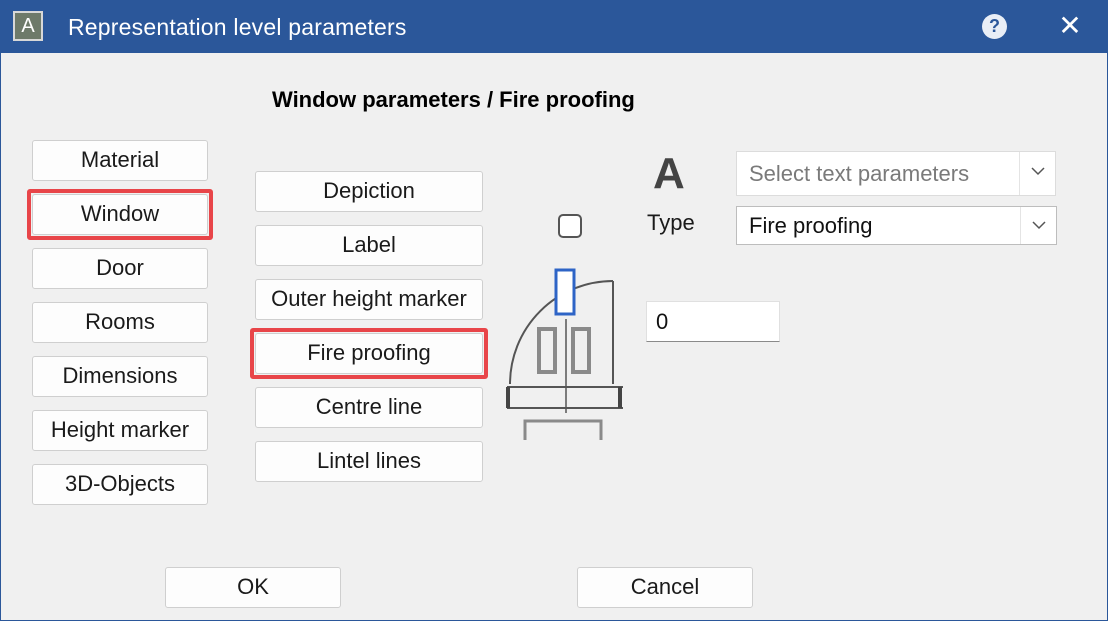  What do you see at coordinates (554, 27) in the screenshot?
I see `title-bar: A Representation level parameters ? ✕` at bounding box center [554, 27].